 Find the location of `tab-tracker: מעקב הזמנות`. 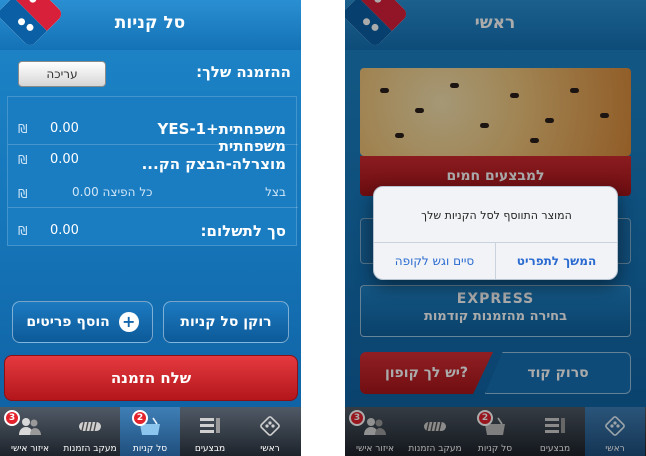

tab-tracker: מעקב הזמנות is located at coordinates (90, 431).